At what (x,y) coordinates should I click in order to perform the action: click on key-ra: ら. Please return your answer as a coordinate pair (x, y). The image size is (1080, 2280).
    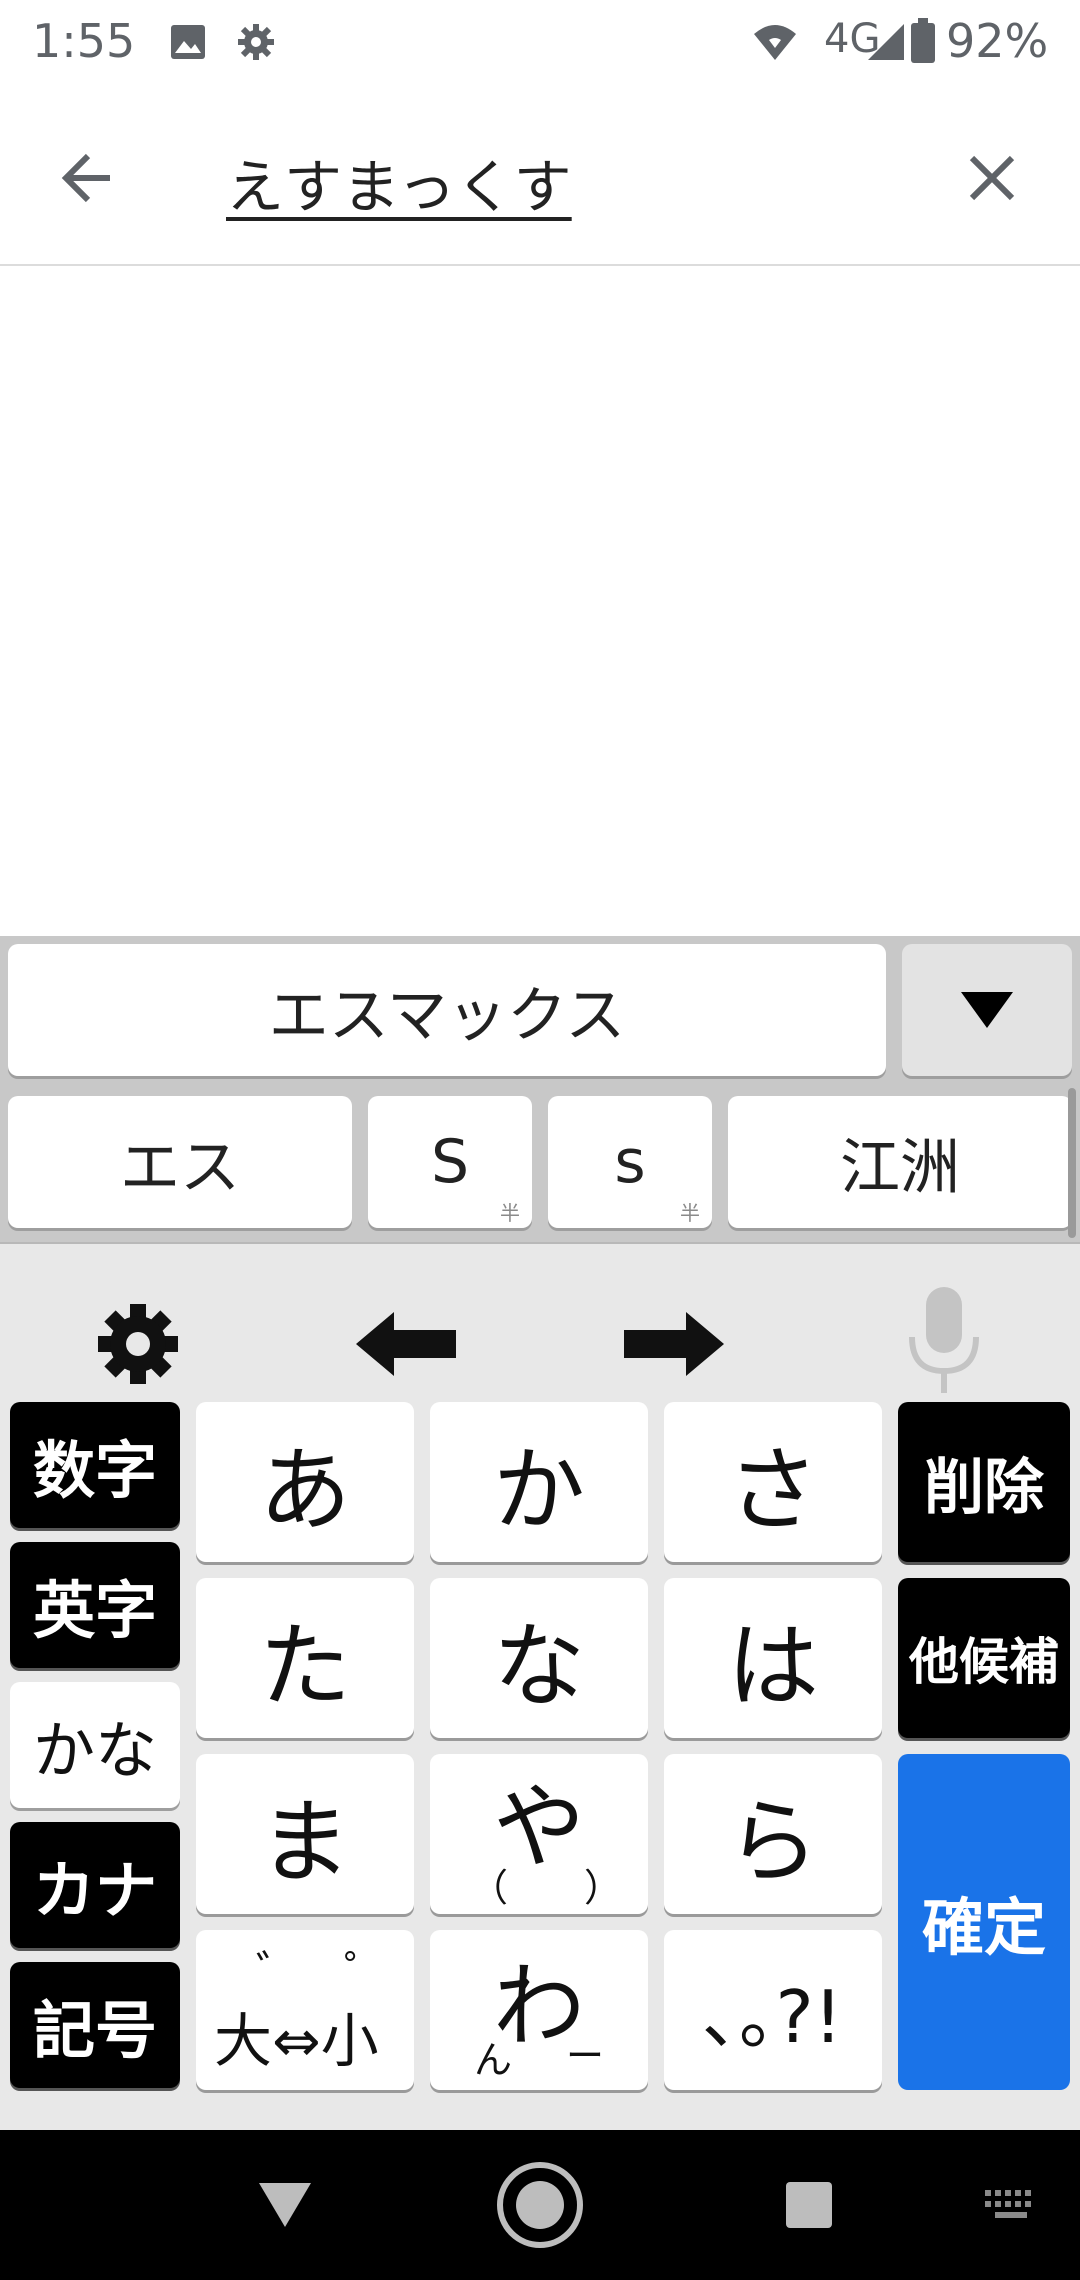
    Looking at the image, I should click on (773, 1834).